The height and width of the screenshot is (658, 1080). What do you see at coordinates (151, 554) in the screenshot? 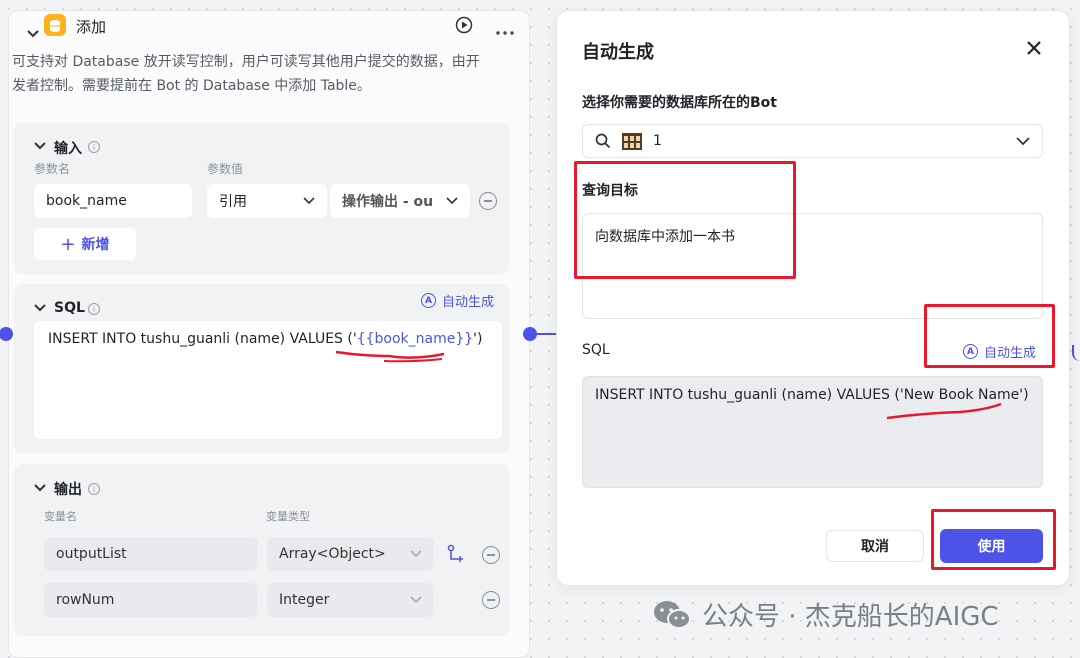
I see `output-var-name: outputList` at bounding box center [151, 554].